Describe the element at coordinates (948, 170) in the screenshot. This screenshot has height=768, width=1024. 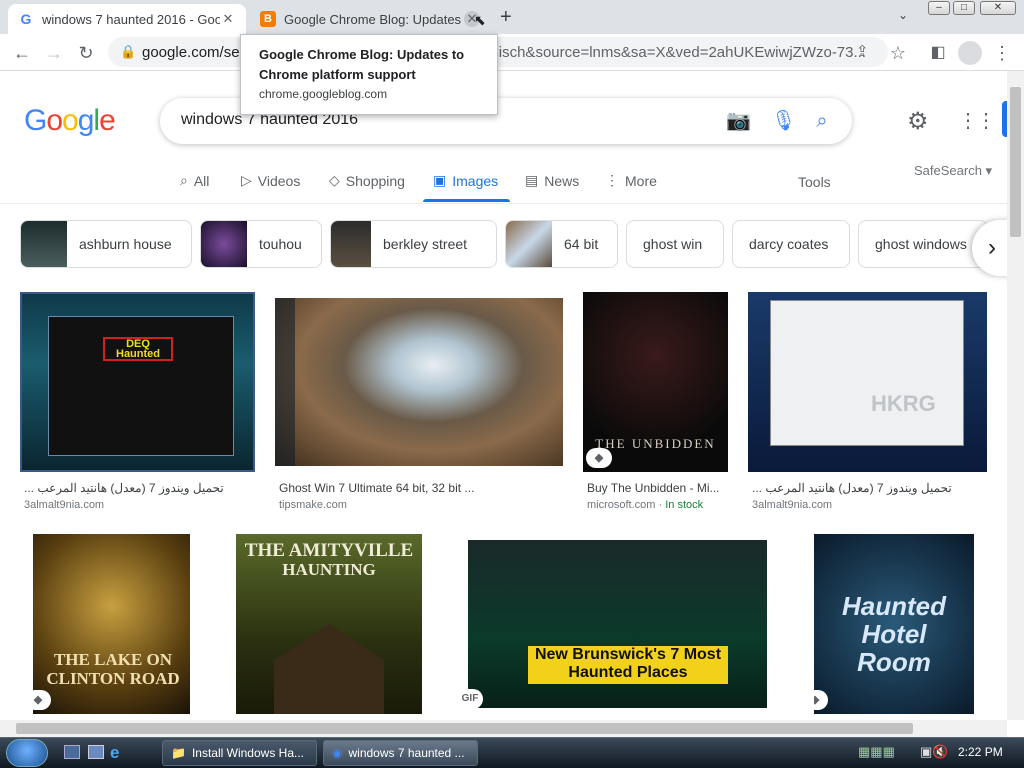
I see `safesearch-label: SafeSearch` at that location.